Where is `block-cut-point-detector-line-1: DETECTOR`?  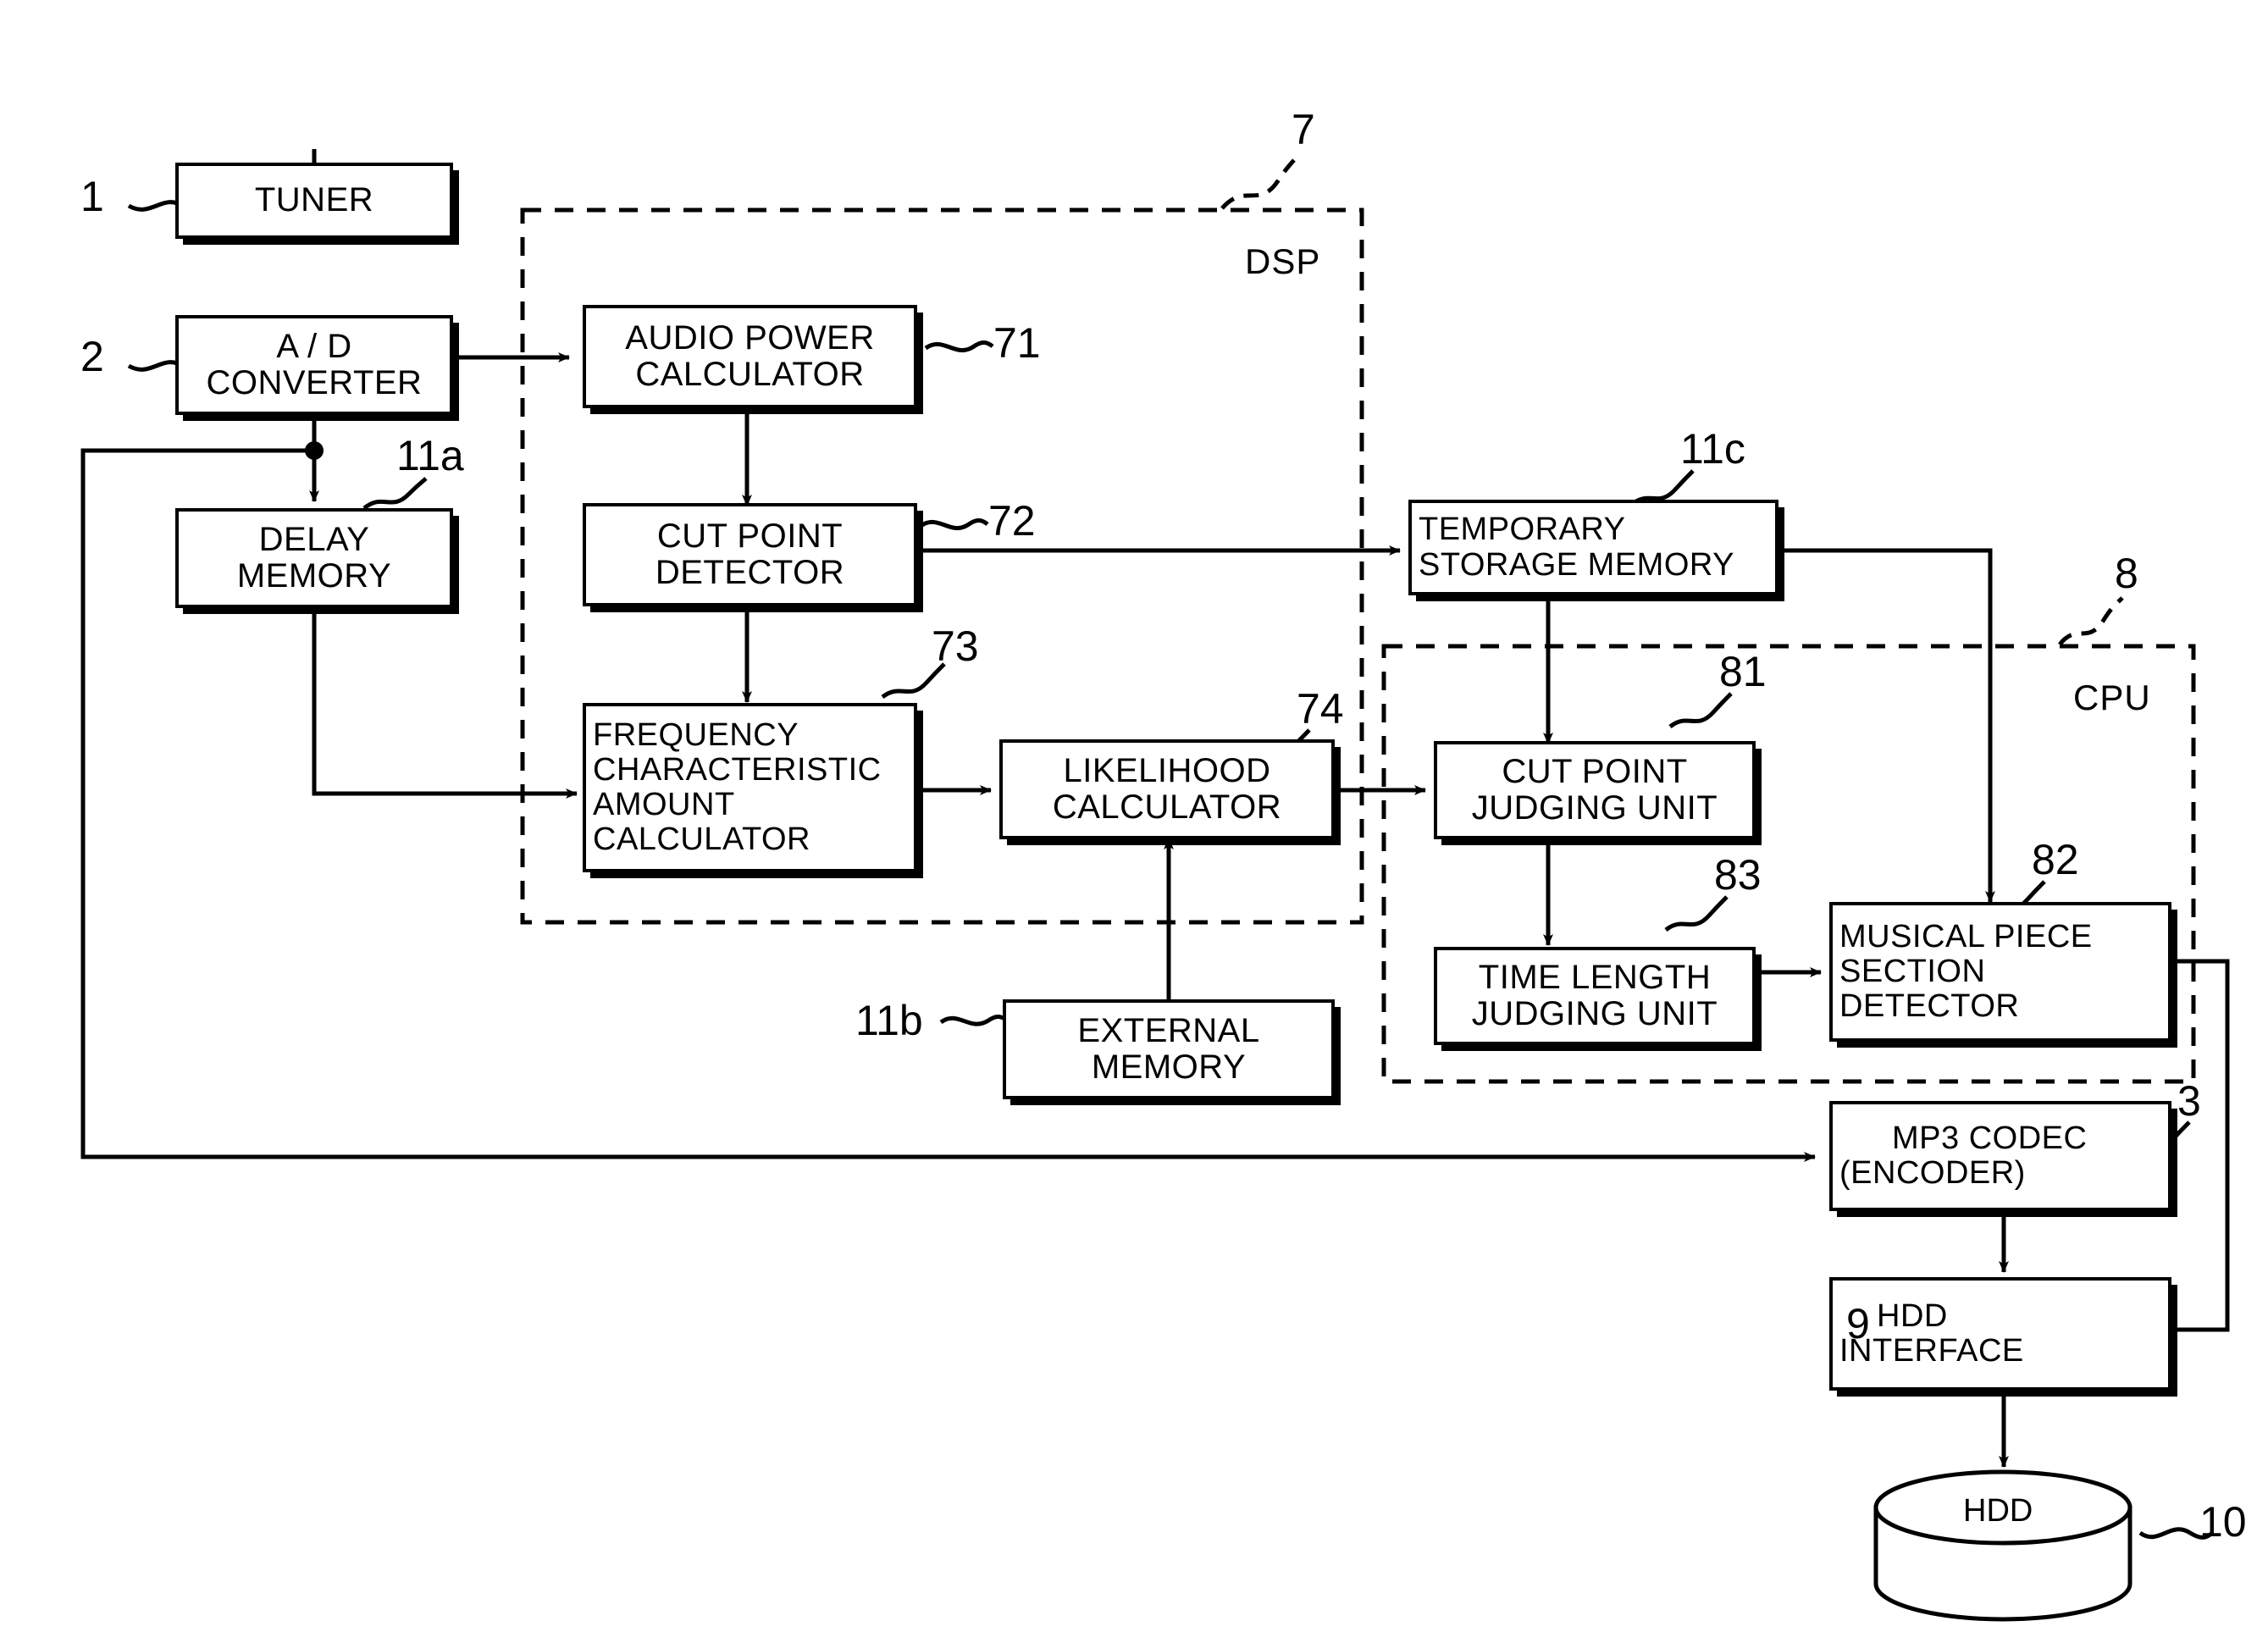
block-cut-point-detector-line-1: DETECTOR is located at coordinates (750, 572).